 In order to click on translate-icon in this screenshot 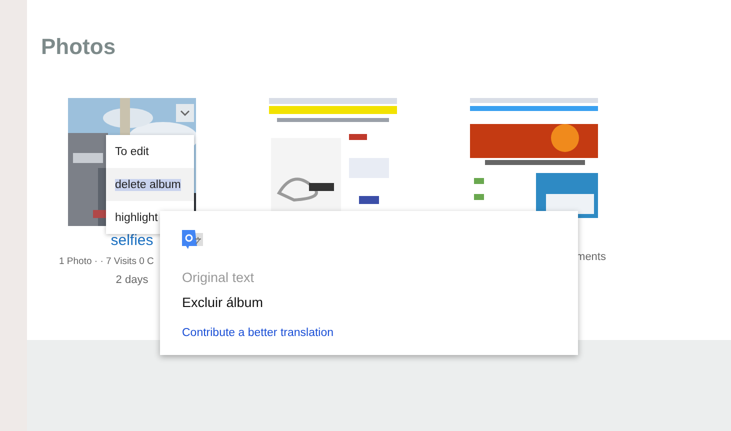, I will do `click(193, 239)`.